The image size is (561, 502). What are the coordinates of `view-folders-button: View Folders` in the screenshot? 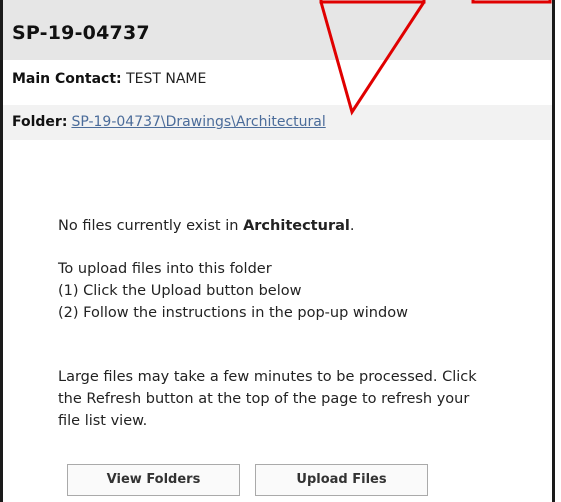 It's located at (153, 480).